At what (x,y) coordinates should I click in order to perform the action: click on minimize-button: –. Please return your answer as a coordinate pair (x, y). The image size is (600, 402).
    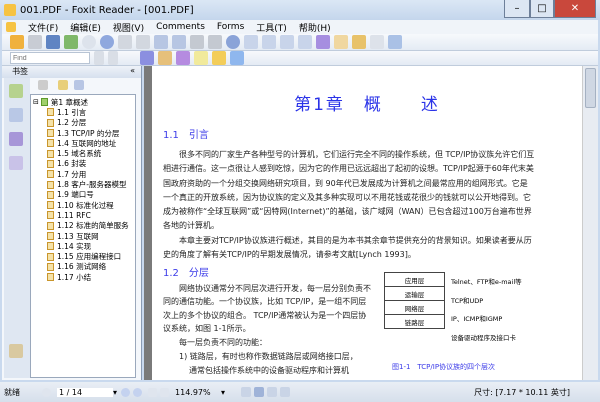
    Looking at the image, I should click on (517, 9).